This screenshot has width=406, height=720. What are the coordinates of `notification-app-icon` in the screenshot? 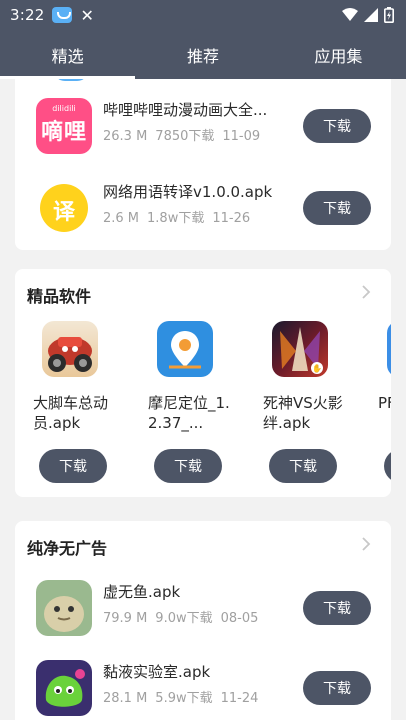 It's located at (62, 15).